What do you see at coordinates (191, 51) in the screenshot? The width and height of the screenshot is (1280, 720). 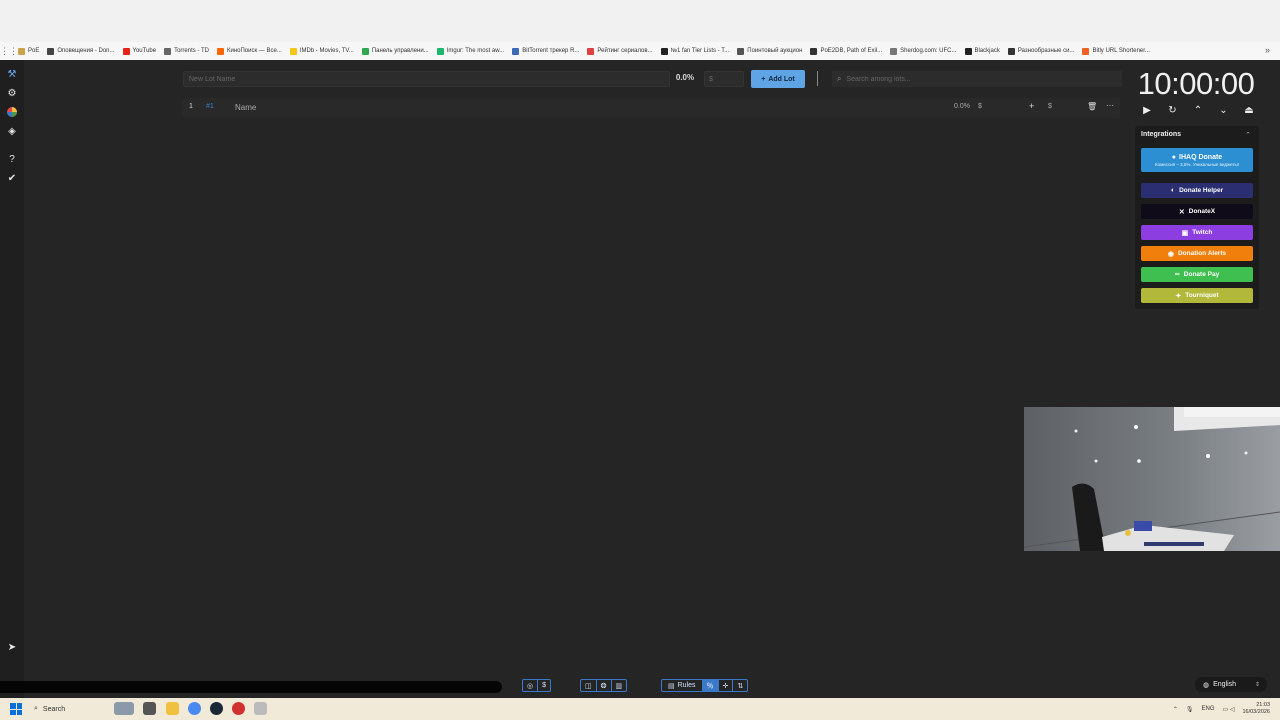 I see `bookmark-label: Torrents - TD` at bounding box center [191, 51].